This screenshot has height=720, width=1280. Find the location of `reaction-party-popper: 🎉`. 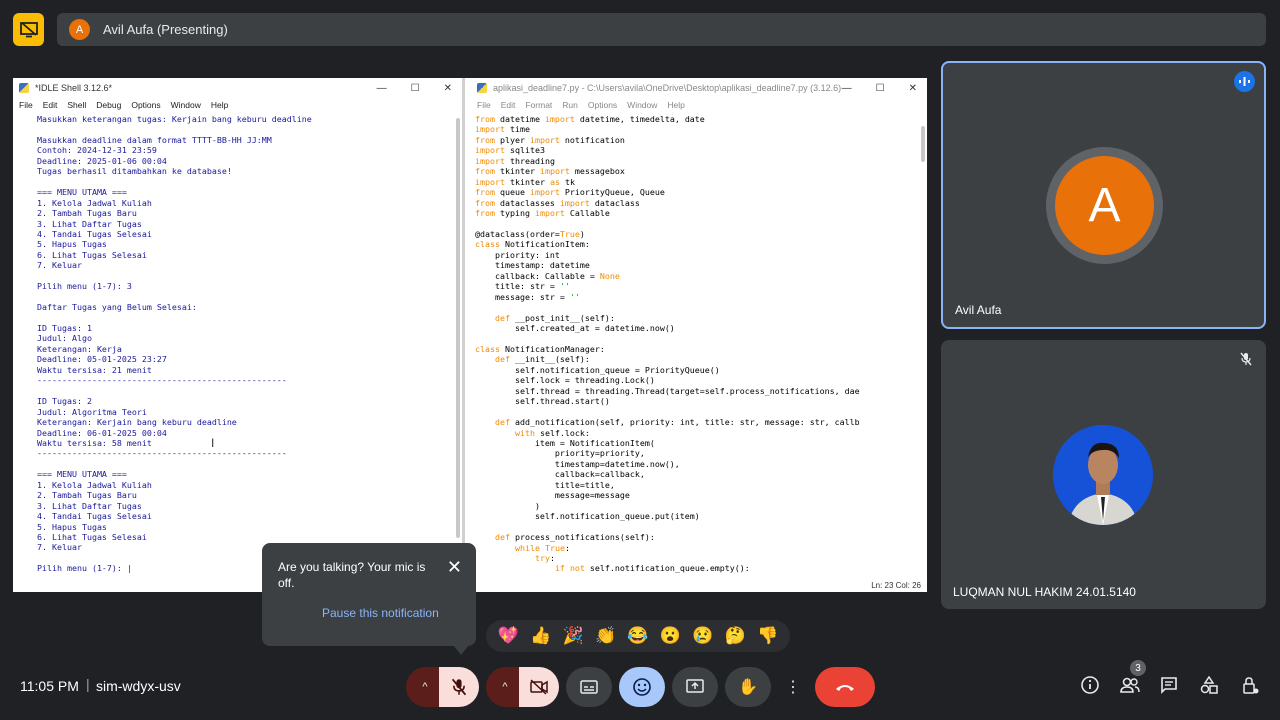

reaction-party-popper: 🎉 is located at coordinates (573, 636).